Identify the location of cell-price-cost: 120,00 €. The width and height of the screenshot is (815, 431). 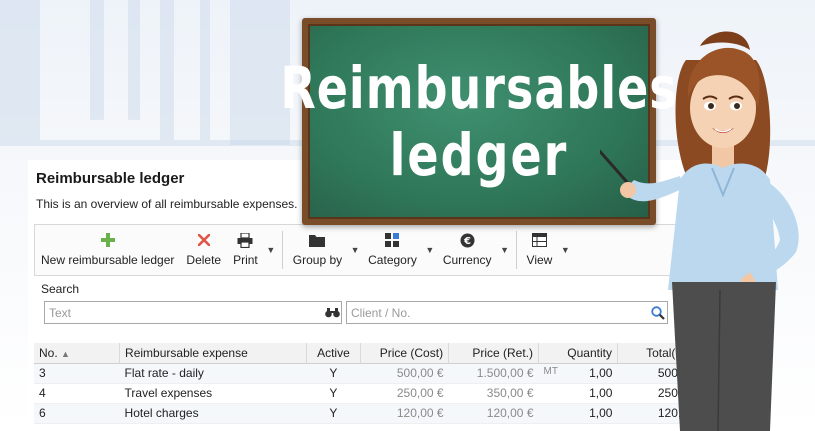
(404, 413).